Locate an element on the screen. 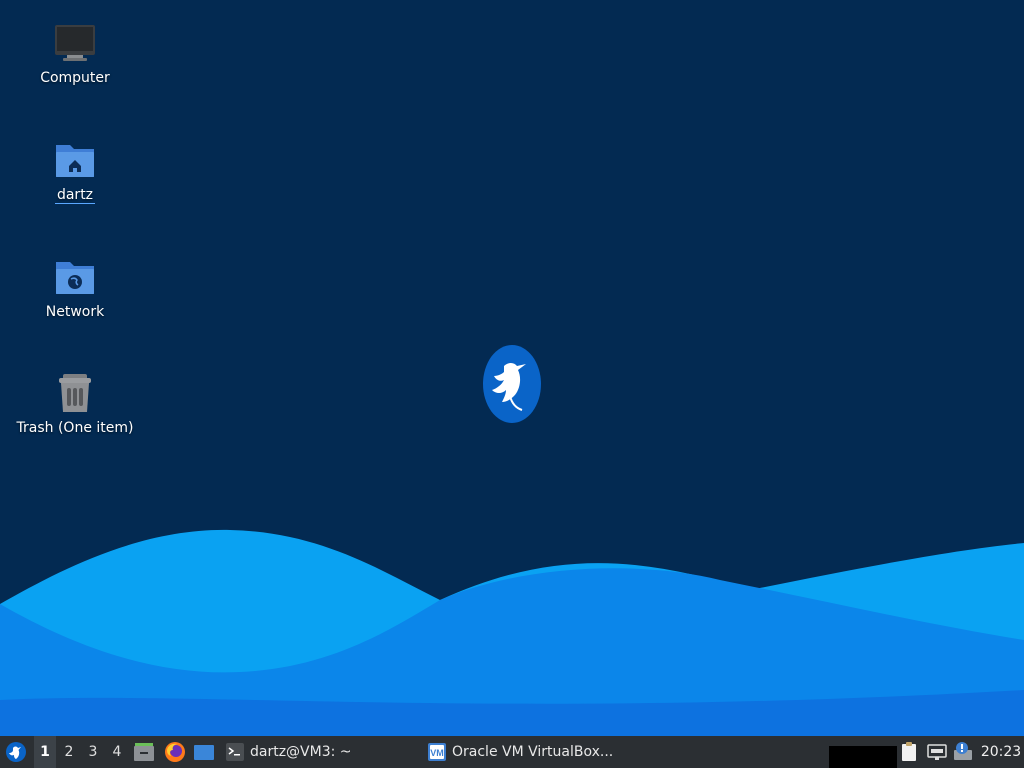 Image resolution: width=1024 pixels, height=768 pixels. computer-icon is located at coordinates (75, 43).